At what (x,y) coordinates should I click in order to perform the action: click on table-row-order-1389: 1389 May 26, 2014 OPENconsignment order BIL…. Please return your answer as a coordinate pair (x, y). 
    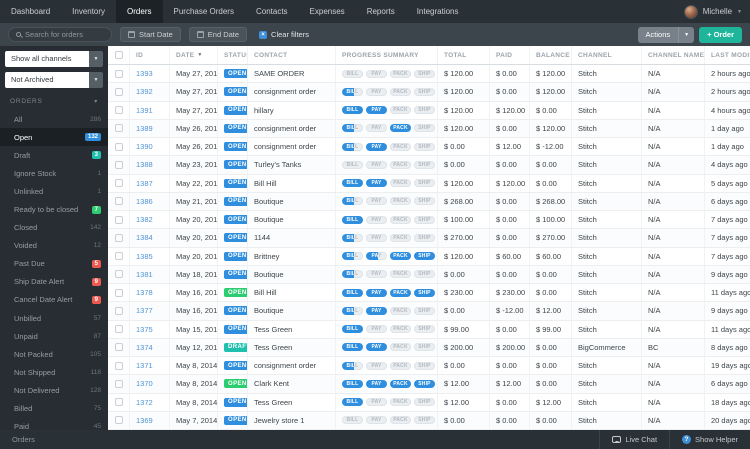
    Looking at the image, I should click on (429, 128).